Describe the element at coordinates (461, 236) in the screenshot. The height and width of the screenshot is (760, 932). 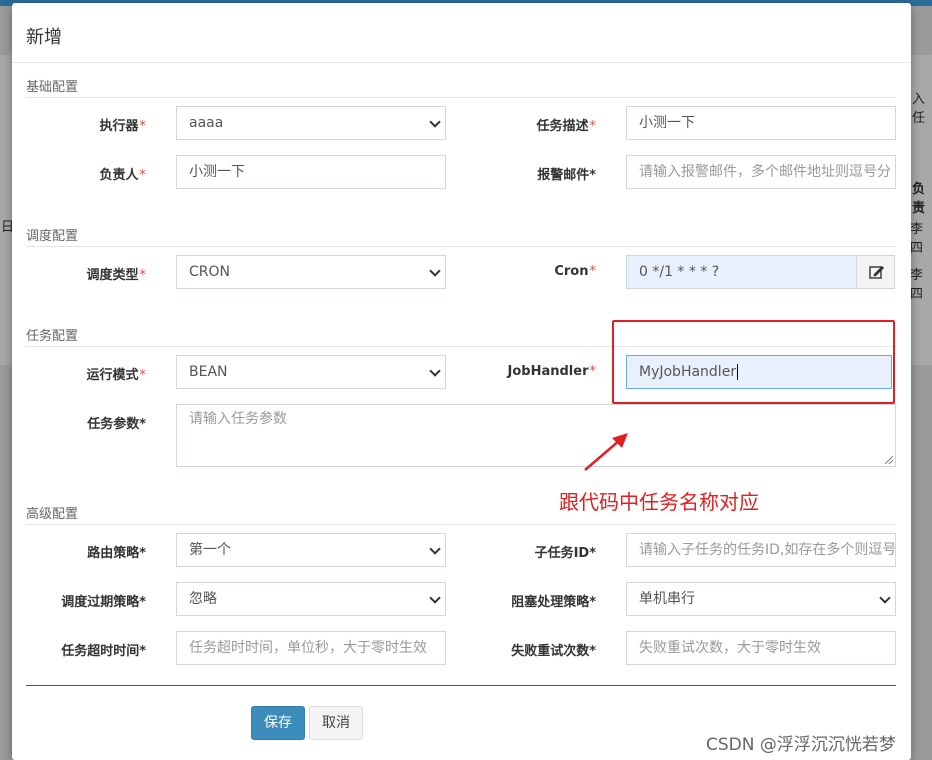
I see `section-schedule: 调度配置` at that location.